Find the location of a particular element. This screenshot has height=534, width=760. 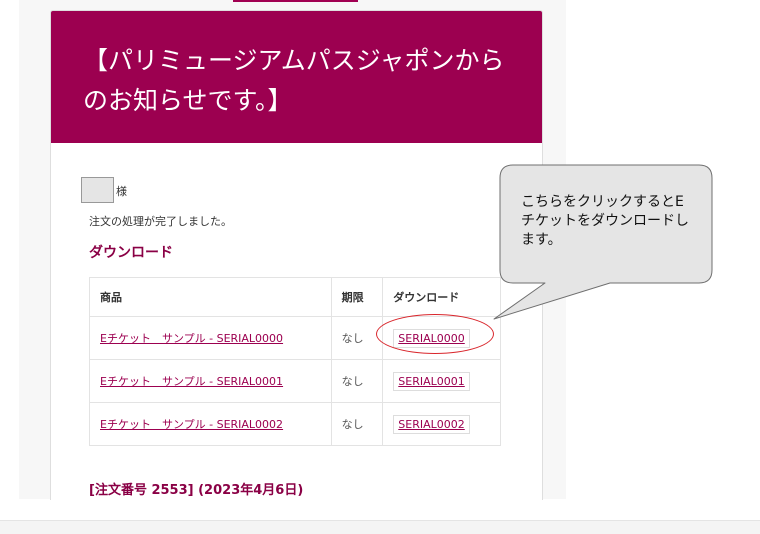

honorific-label: 様 is located at coordinates (121, 191).